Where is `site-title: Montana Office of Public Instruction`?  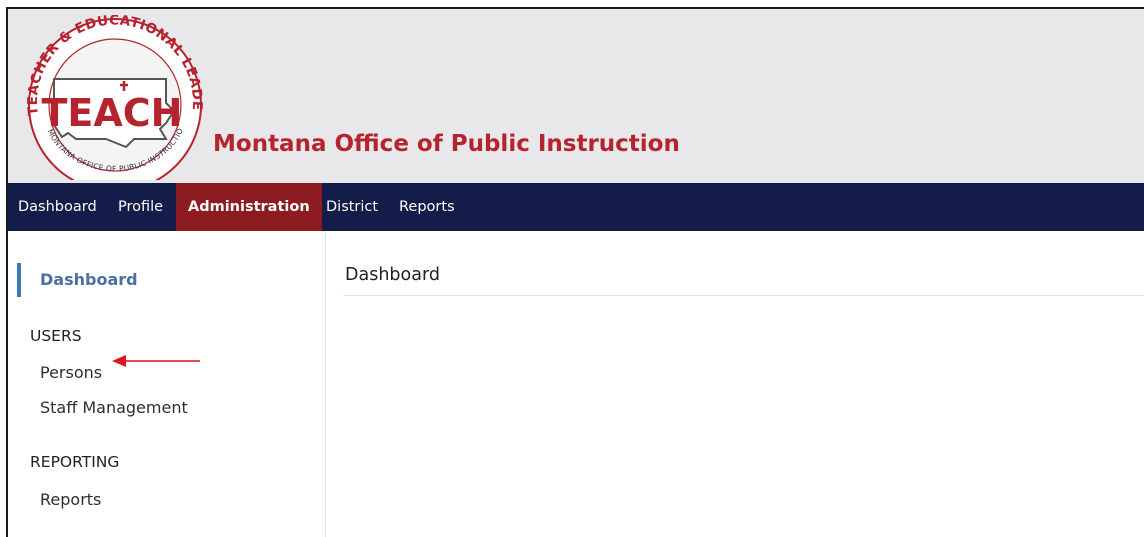
site-title: Montana Office of Public Instruction is located at coordinates (446, 144).